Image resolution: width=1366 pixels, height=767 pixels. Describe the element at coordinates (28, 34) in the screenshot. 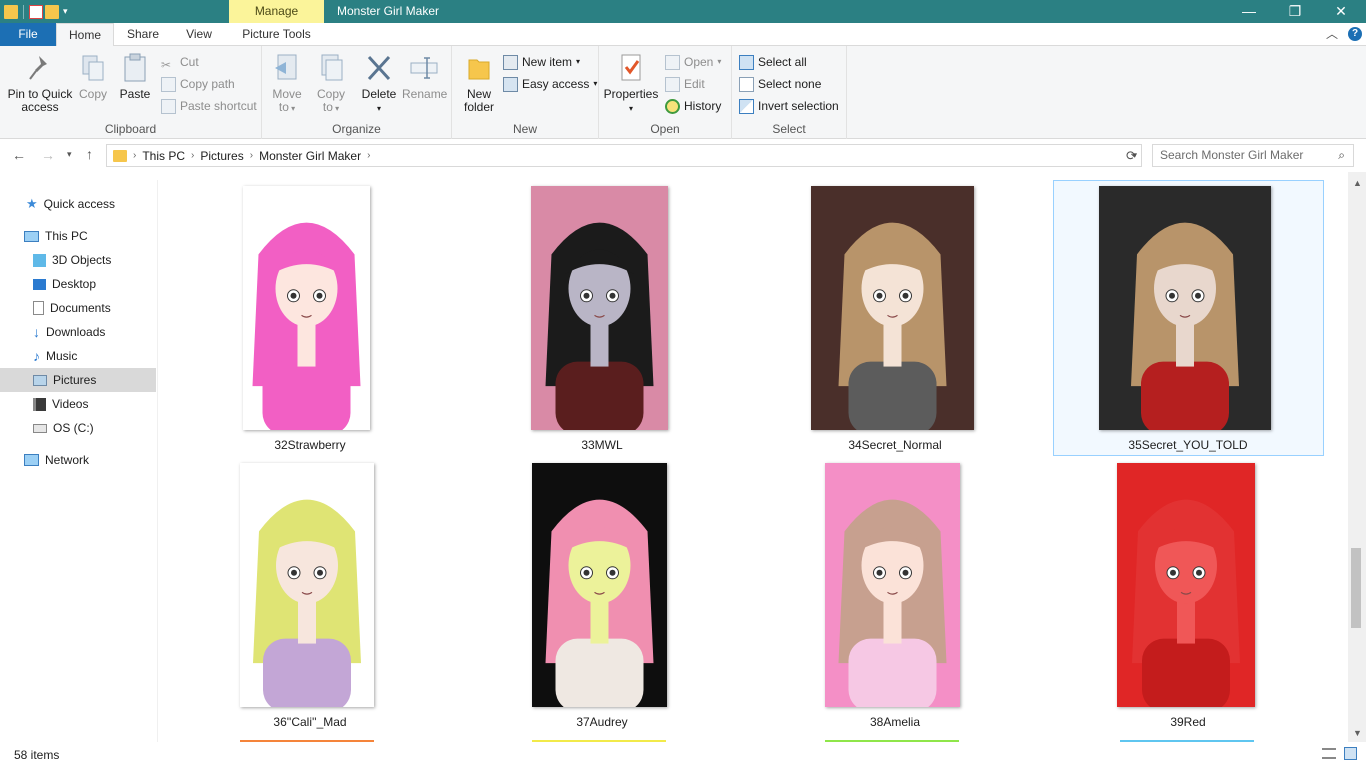

I see `tab-file: File` at that location.